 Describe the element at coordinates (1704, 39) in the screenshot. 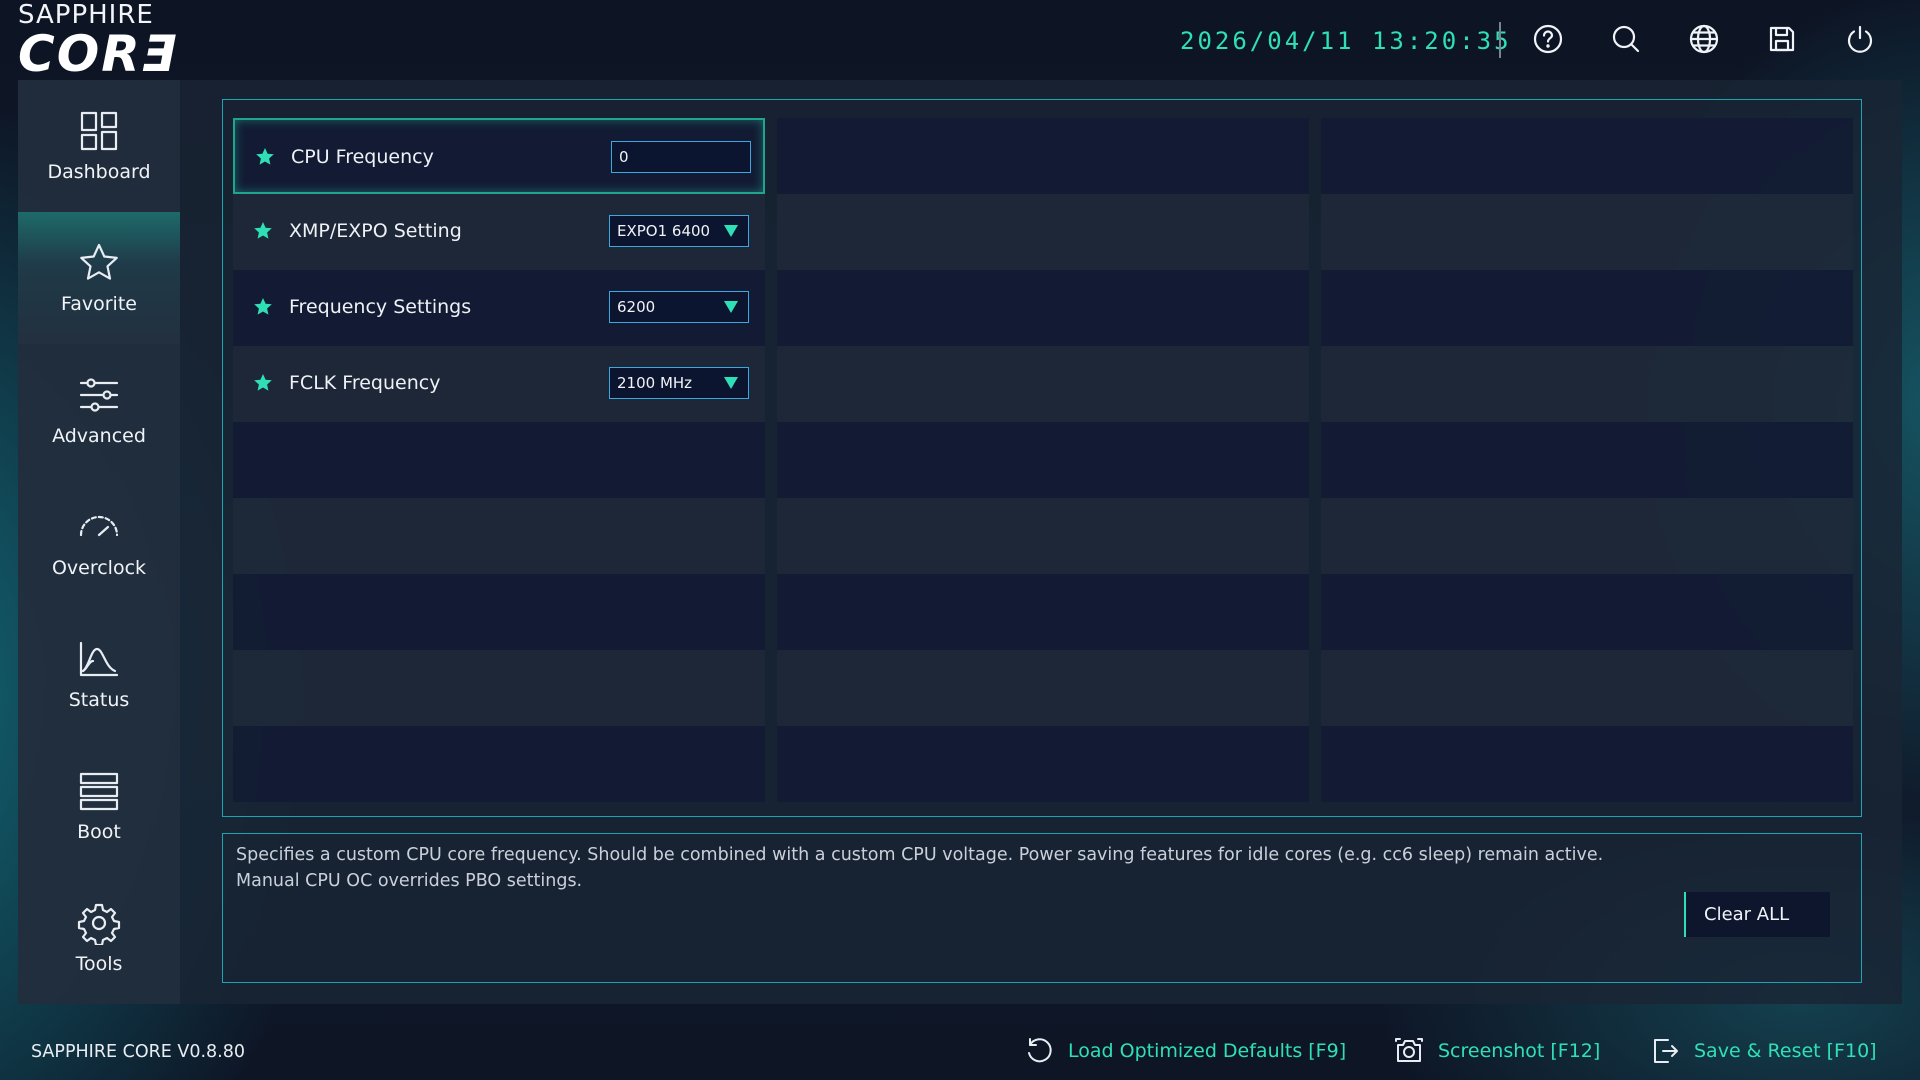

I see `globe-icon` at that location.